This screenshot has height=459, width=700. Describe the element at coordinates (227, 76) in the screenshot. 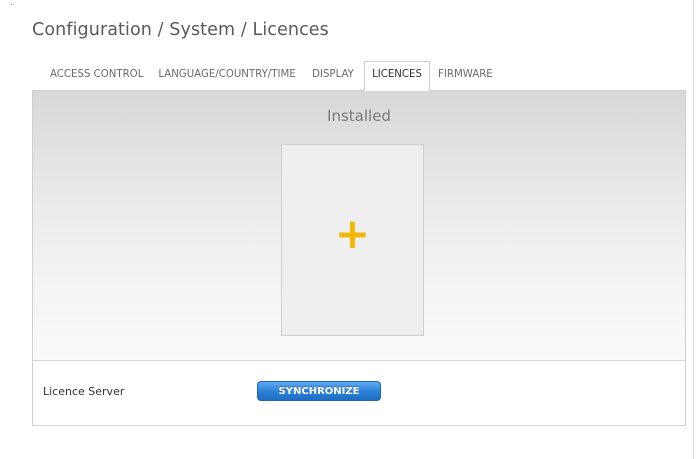

I see `tab-language-country-time: LANGUAGE/COUNTRY/TIME` at that location.